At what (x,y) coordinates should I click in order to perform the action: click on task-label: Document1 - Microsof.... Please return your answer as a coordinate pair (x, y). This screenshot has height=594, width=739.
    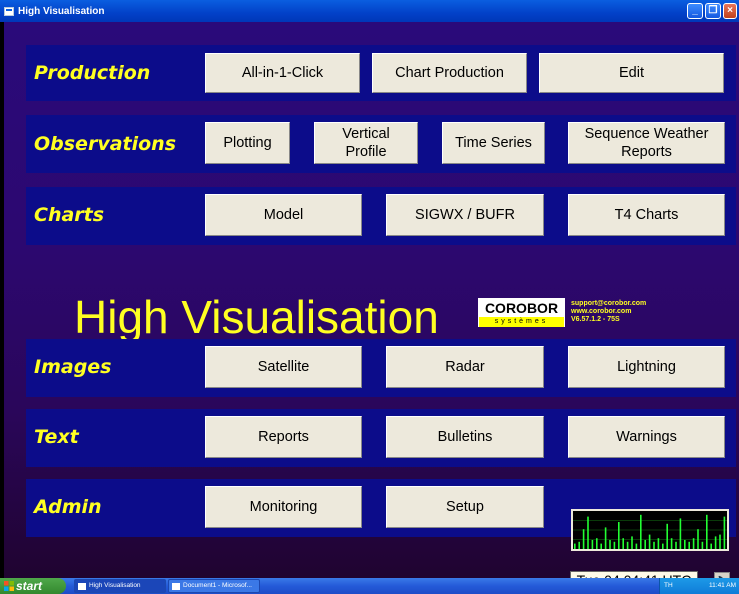
    Looking at the image, I should click on (217, 585).